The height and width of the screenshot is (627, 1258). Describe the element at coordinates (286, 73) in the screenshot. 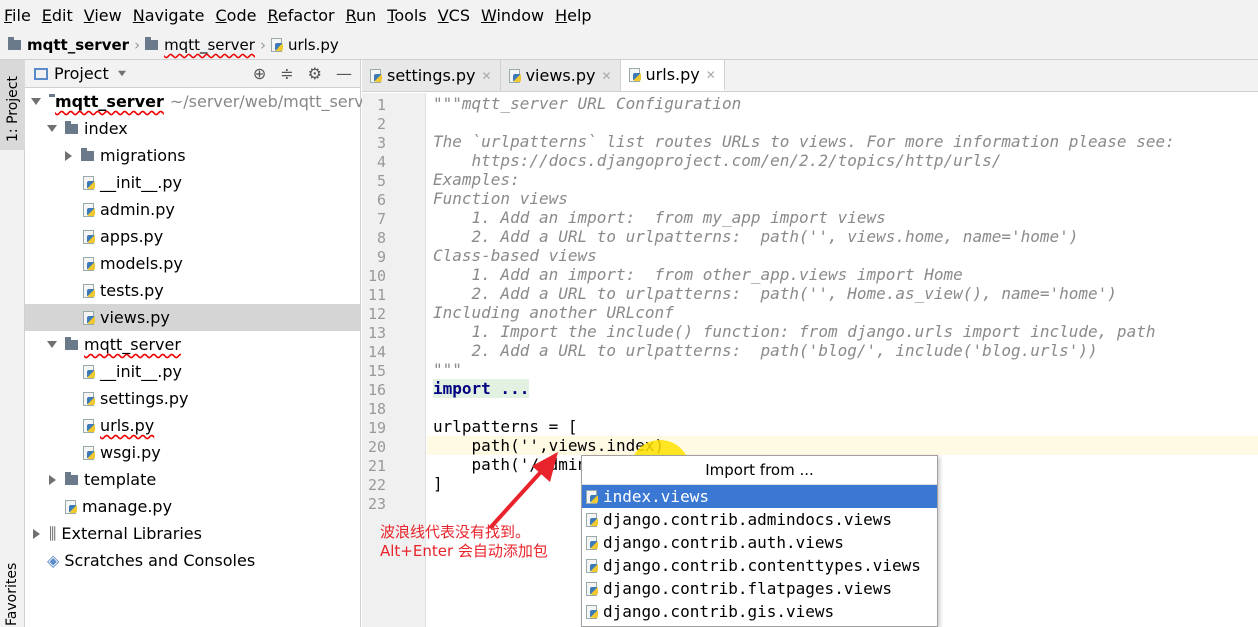

I see `collapse-icon: ≑` at that location.